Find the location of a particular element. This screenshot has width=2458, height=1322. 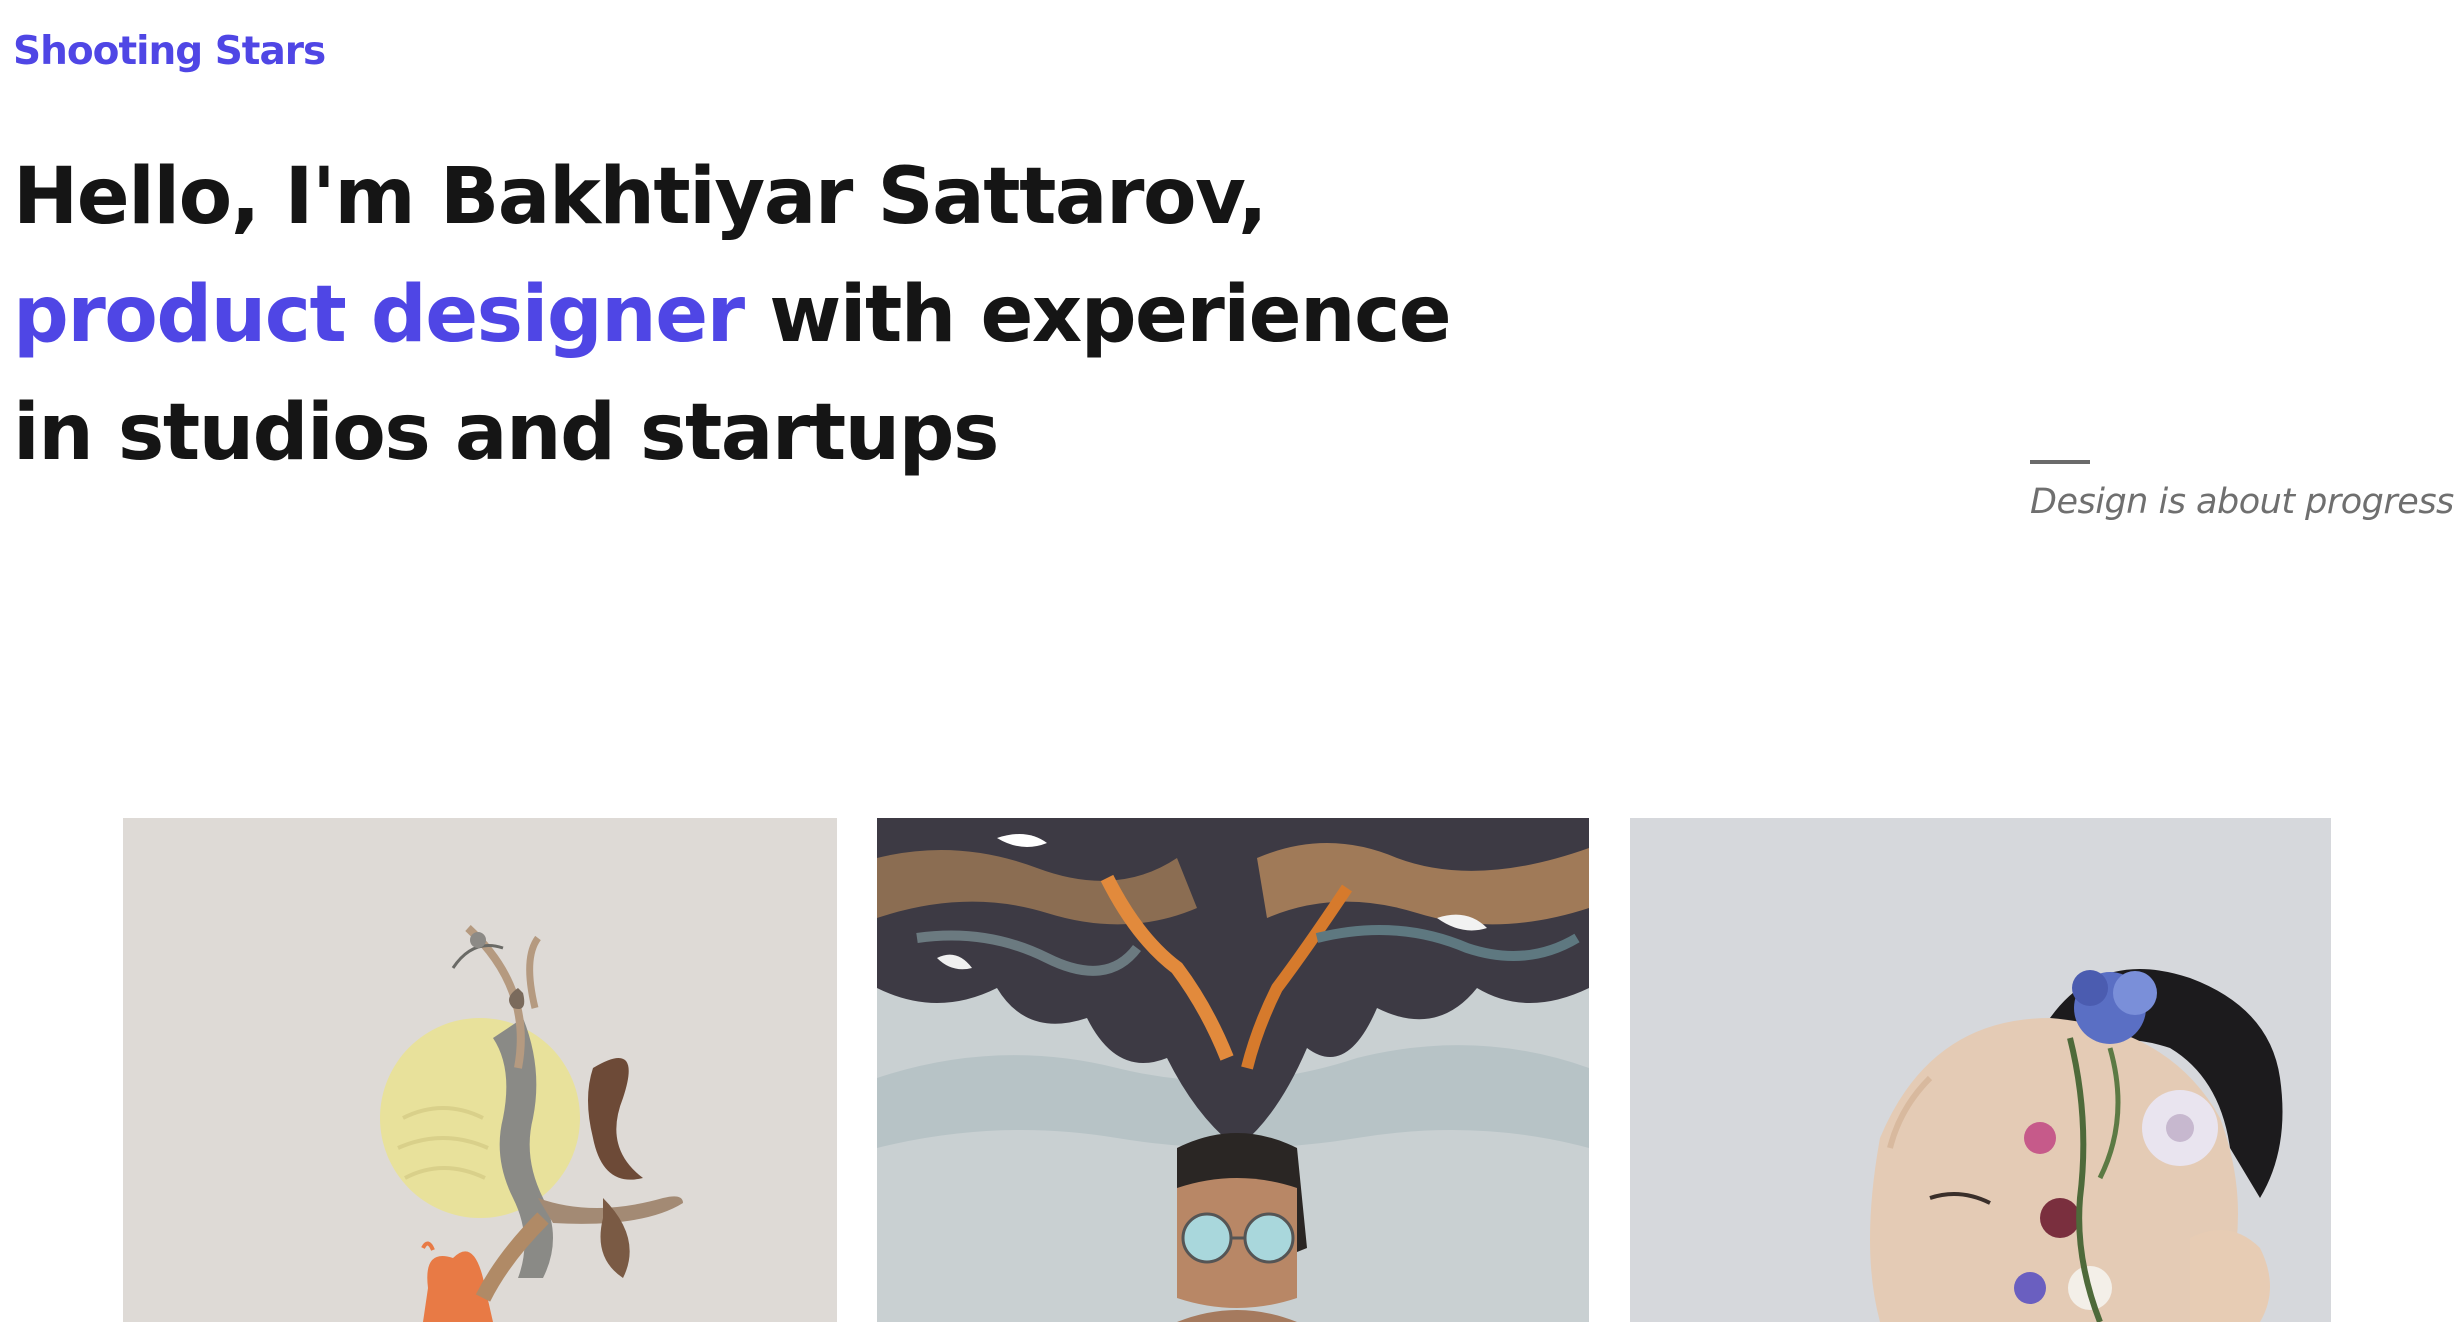

hero-line-2-rest: with experience is located at coordinates (1097, 315).